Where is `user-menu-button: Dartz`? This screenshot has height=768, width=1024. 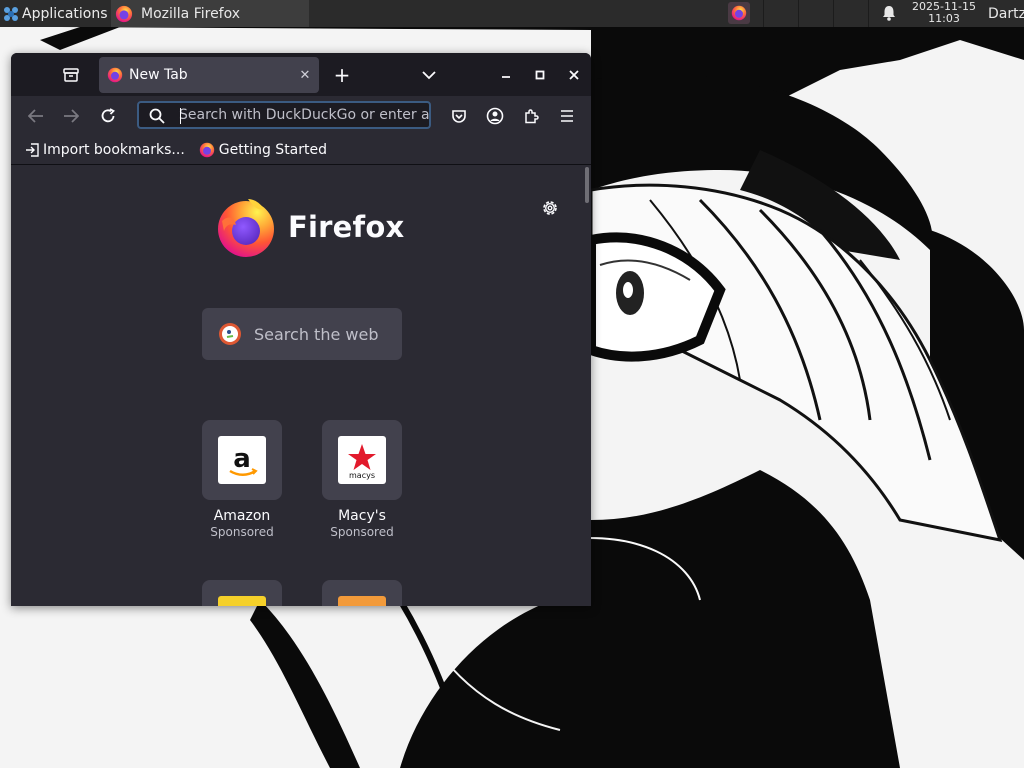
user-menu-button: Dartz is located at coordinates (1006, 13).